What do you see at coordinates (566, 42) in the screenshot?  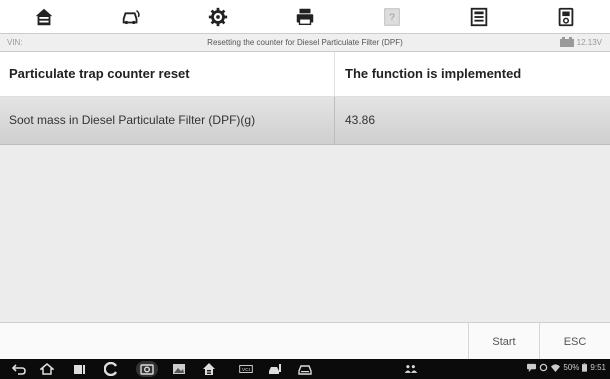 I see `car-battery-icon` at bounding box center [566, 42].